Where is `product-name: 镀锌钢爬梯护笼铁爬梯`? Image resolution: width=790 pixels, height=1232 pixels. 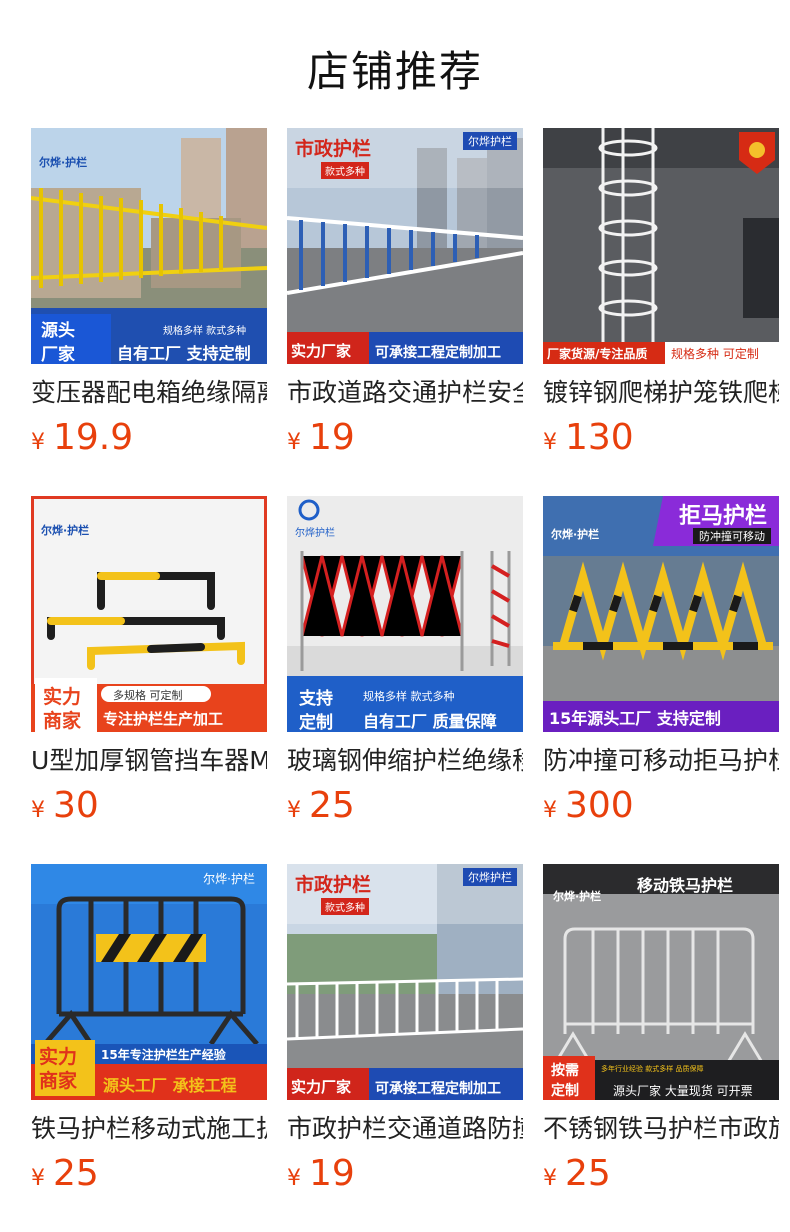
product-name: 镀锌钢爬梯护笼铁爬梯 is located at coordinates (661, 393).